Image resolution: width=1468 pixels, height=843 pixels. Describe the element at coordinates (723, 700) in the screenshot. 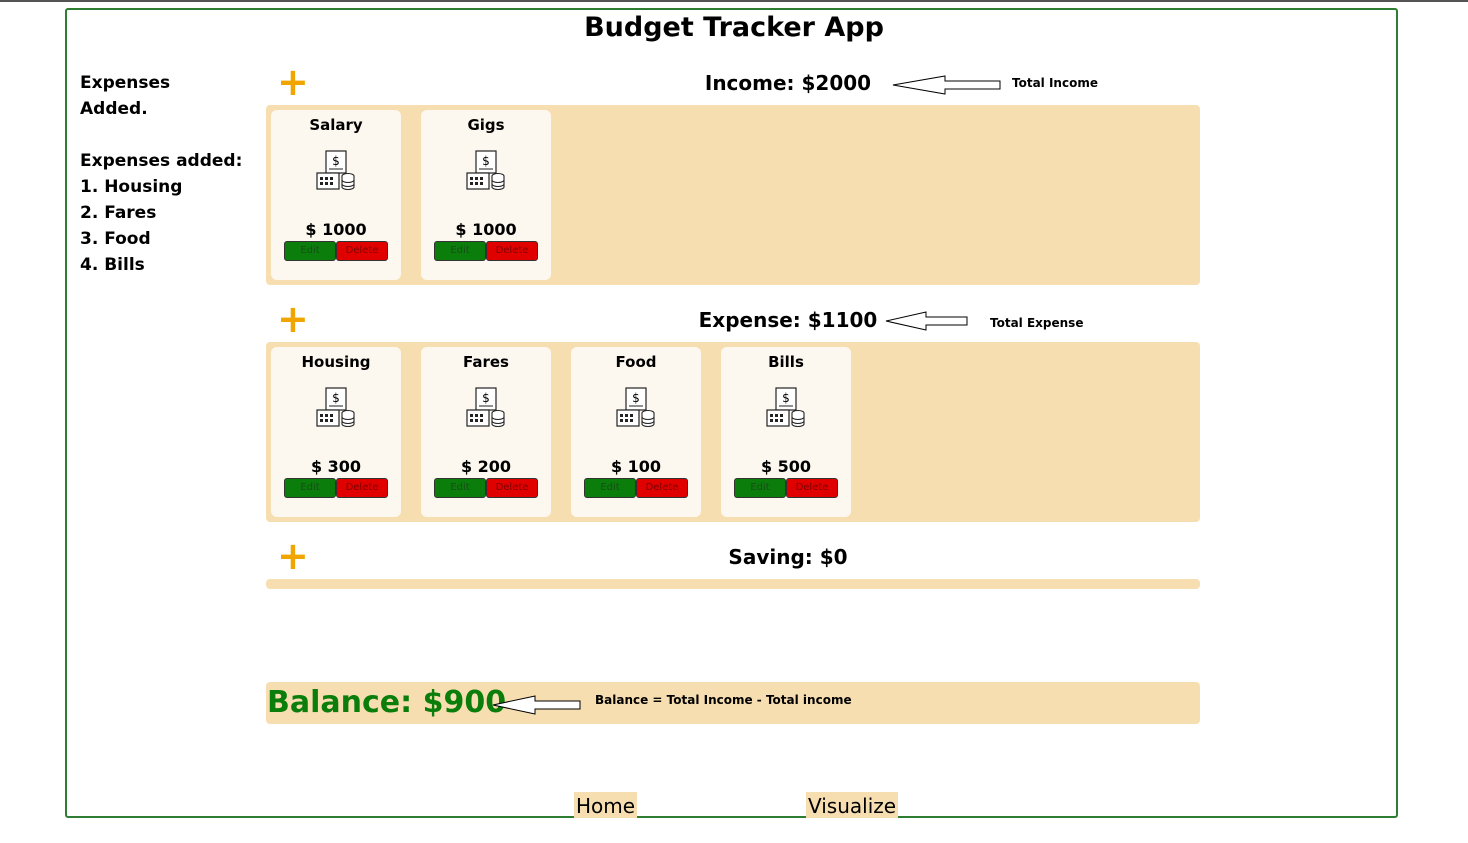

I see `balance-formula-callout: Balance = Total Income - Total income` at that location.